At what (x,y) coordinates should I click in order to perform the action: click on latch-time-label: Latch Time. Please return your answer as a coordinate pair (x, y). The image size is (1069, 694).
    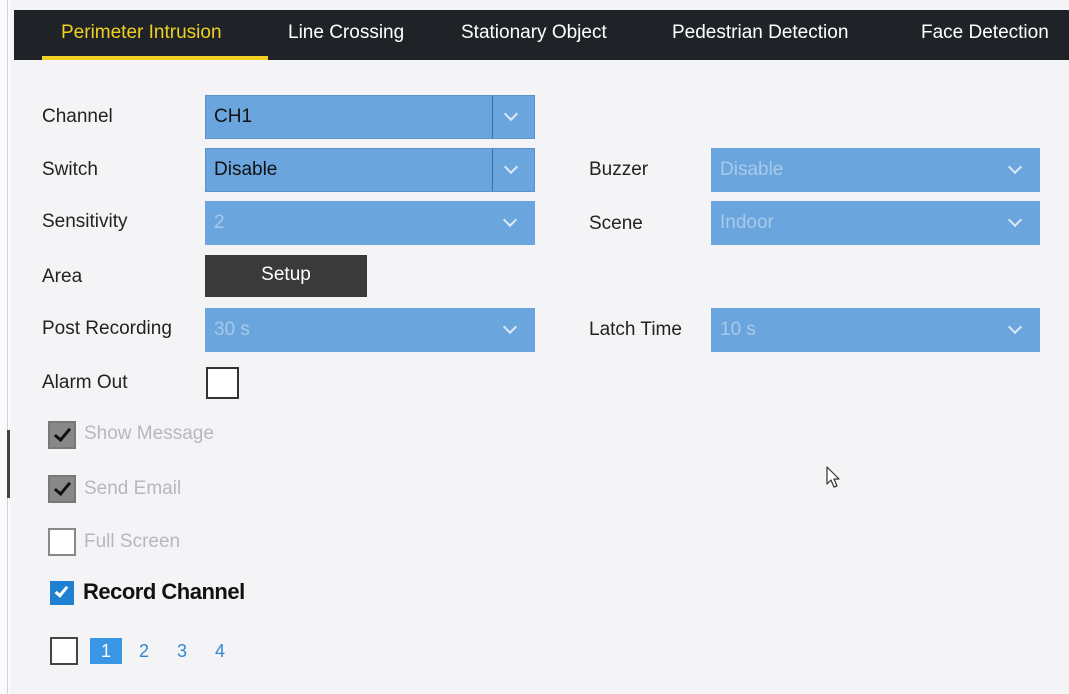
    Looking at the image, I should click on (635, 329).